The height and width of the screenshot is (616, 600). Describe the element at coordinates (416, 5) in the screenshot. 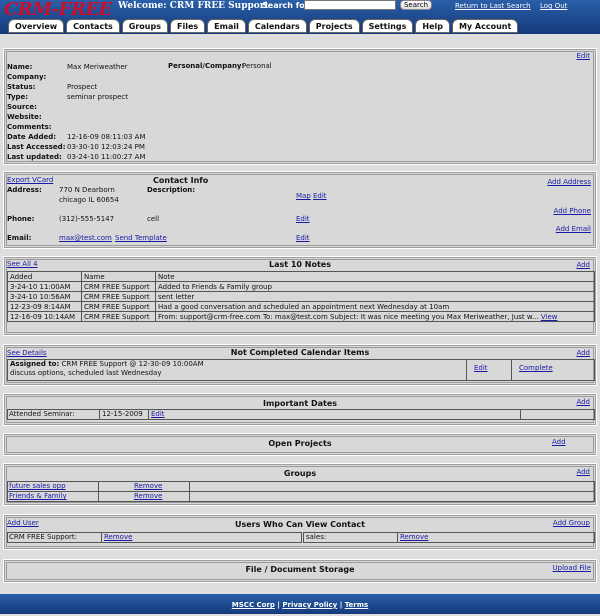

I see `search-button: Search` at that location.